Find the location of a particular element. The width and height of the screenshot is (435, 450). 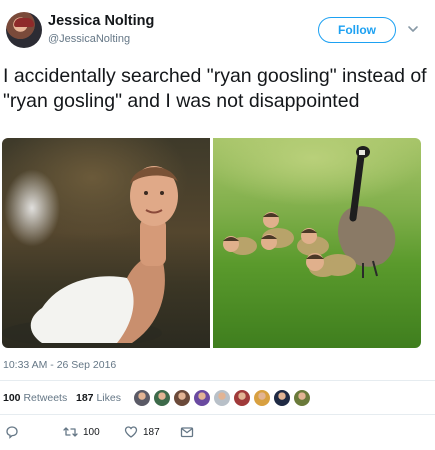

retweets-label: Retweets is located at coordinates (45, 398).